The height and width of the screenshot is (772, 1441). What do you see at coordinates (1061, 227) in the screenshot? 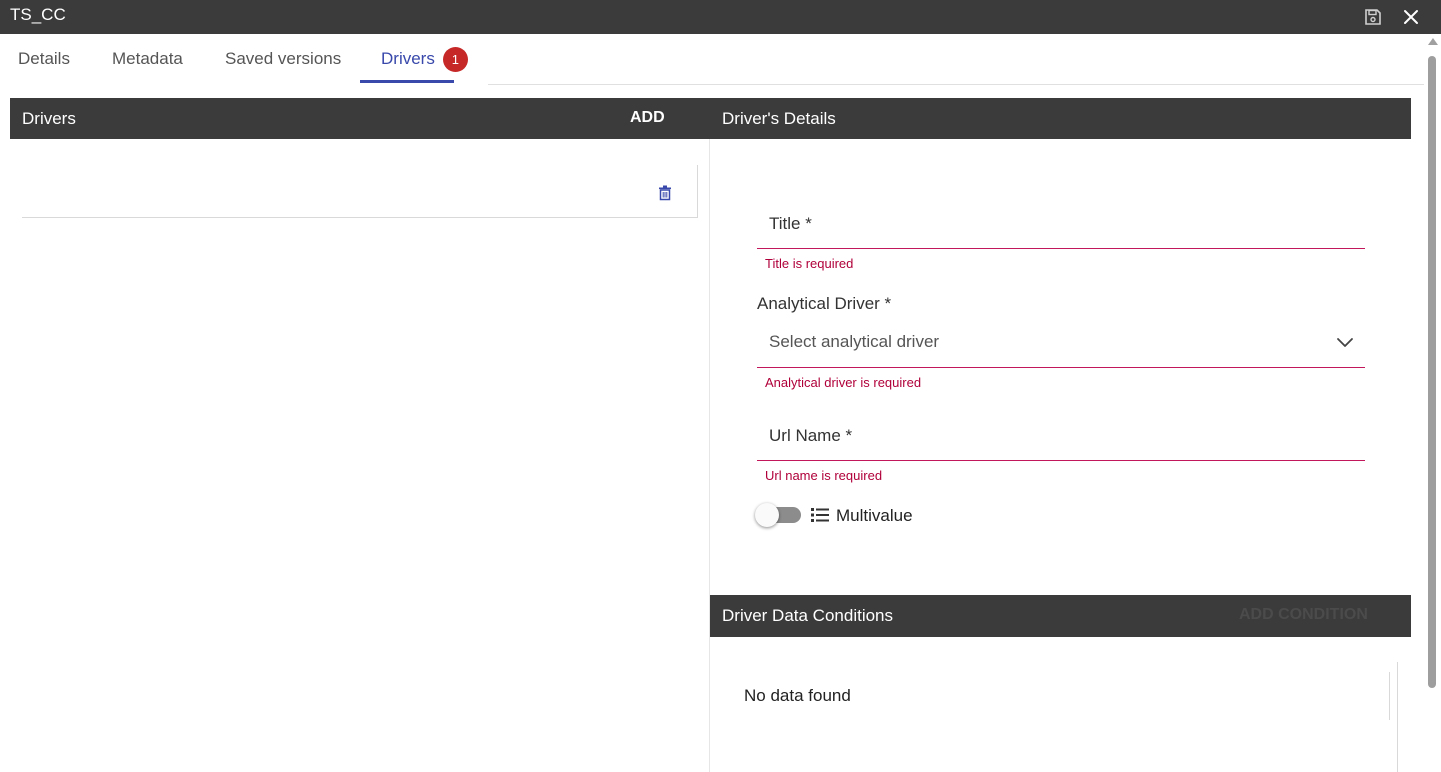
I see `title-field: Title *` at bounding box center [1061, 227].